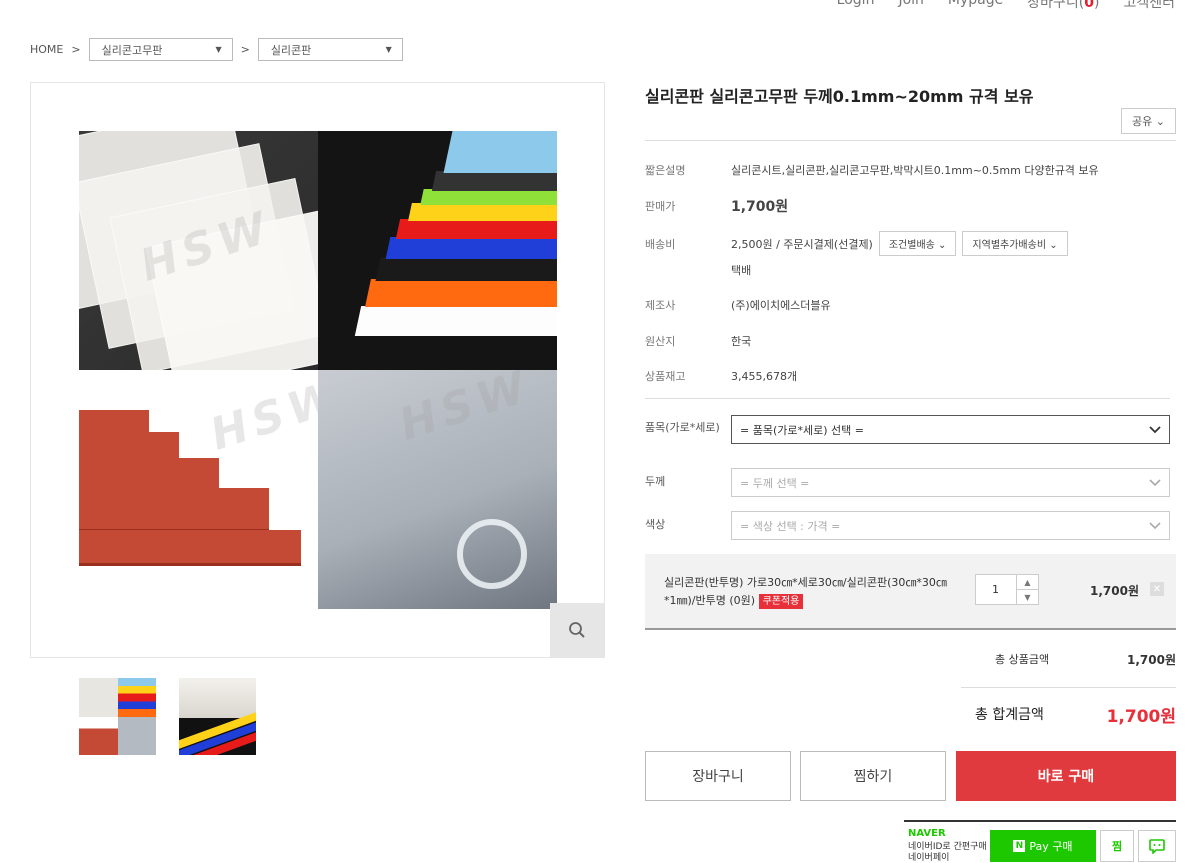  I want to click on quantity-up-icon: ▲, so click(1027, 582).